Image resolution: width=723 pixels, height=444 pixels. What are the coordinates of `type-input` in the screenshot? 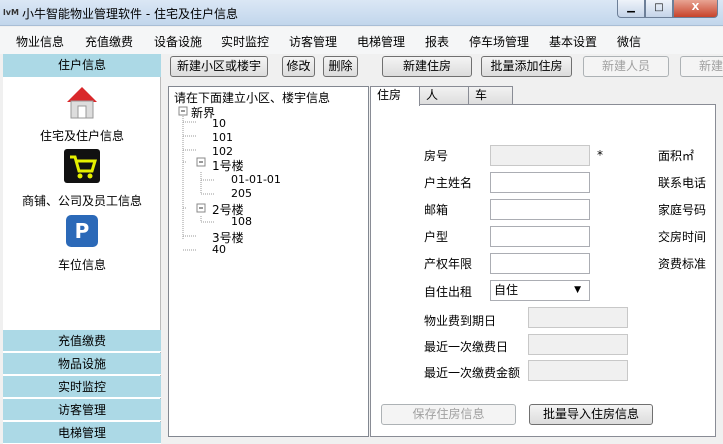 It's located at (540, 236).